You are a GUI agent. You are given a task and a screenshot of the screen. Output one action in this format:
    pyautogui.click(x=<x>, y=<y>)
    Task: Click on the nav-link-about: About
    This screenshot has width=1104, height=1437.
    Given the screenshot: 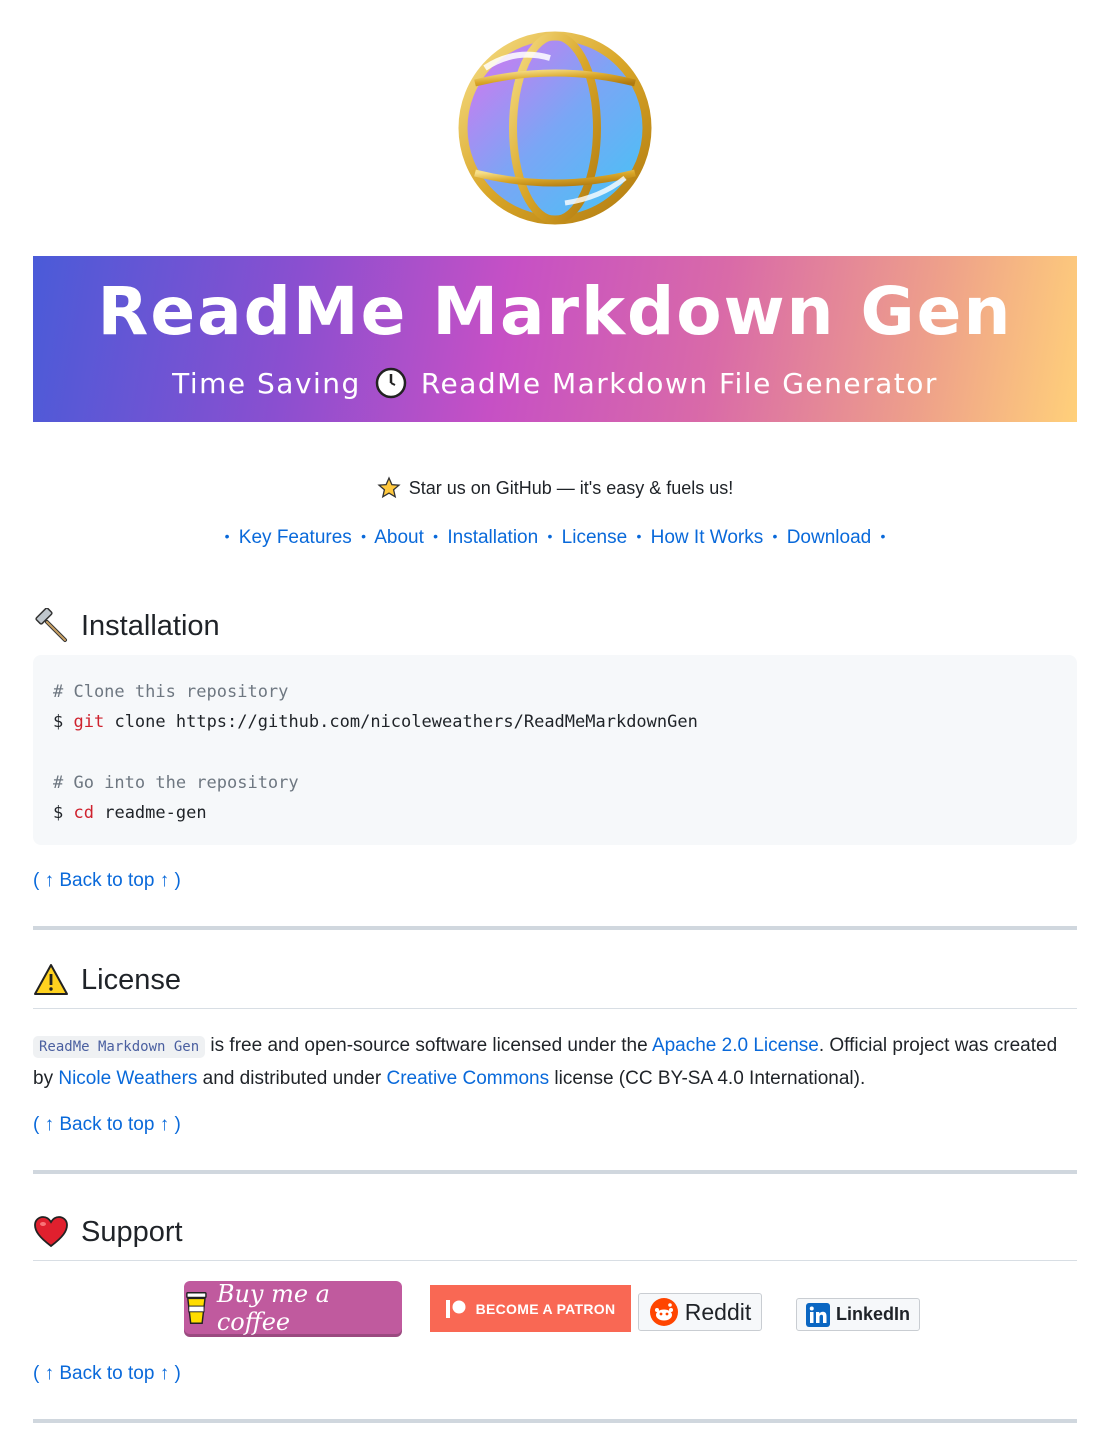 What is the action you would take?
    pyautogui.click(x=399, y=537)
    